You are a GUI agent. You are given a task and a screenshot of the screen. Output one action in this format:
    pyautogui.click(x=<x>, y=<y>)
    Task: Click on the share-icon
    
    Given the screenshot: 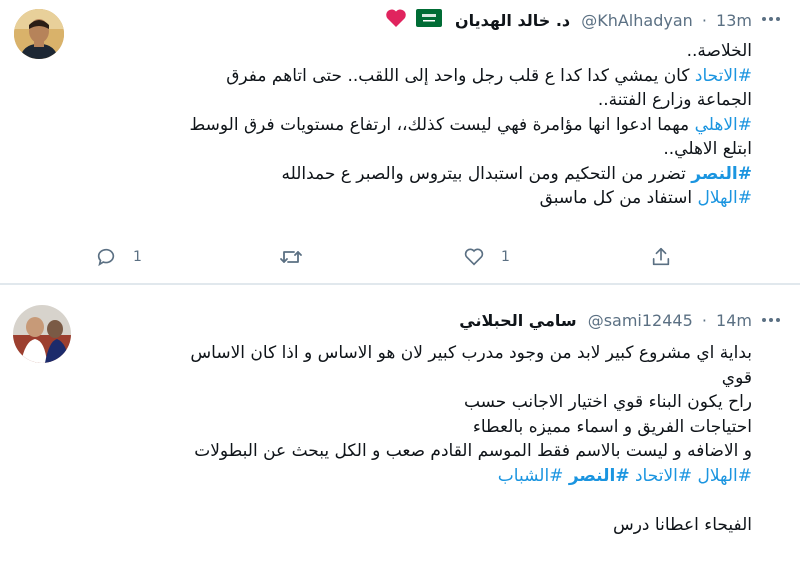 What is the action you would take?
    pyautogui.click(x=661, y=257)
    